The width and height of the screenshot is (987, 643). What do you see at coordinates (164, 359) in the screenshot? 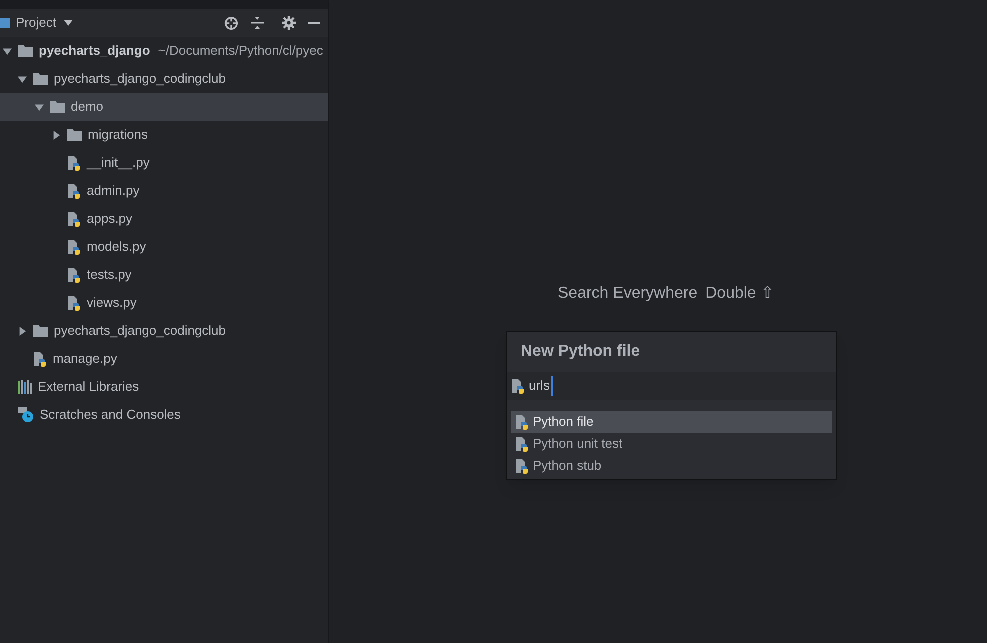
I see `tree-row: manage.py` at bounding box center [164, 359].